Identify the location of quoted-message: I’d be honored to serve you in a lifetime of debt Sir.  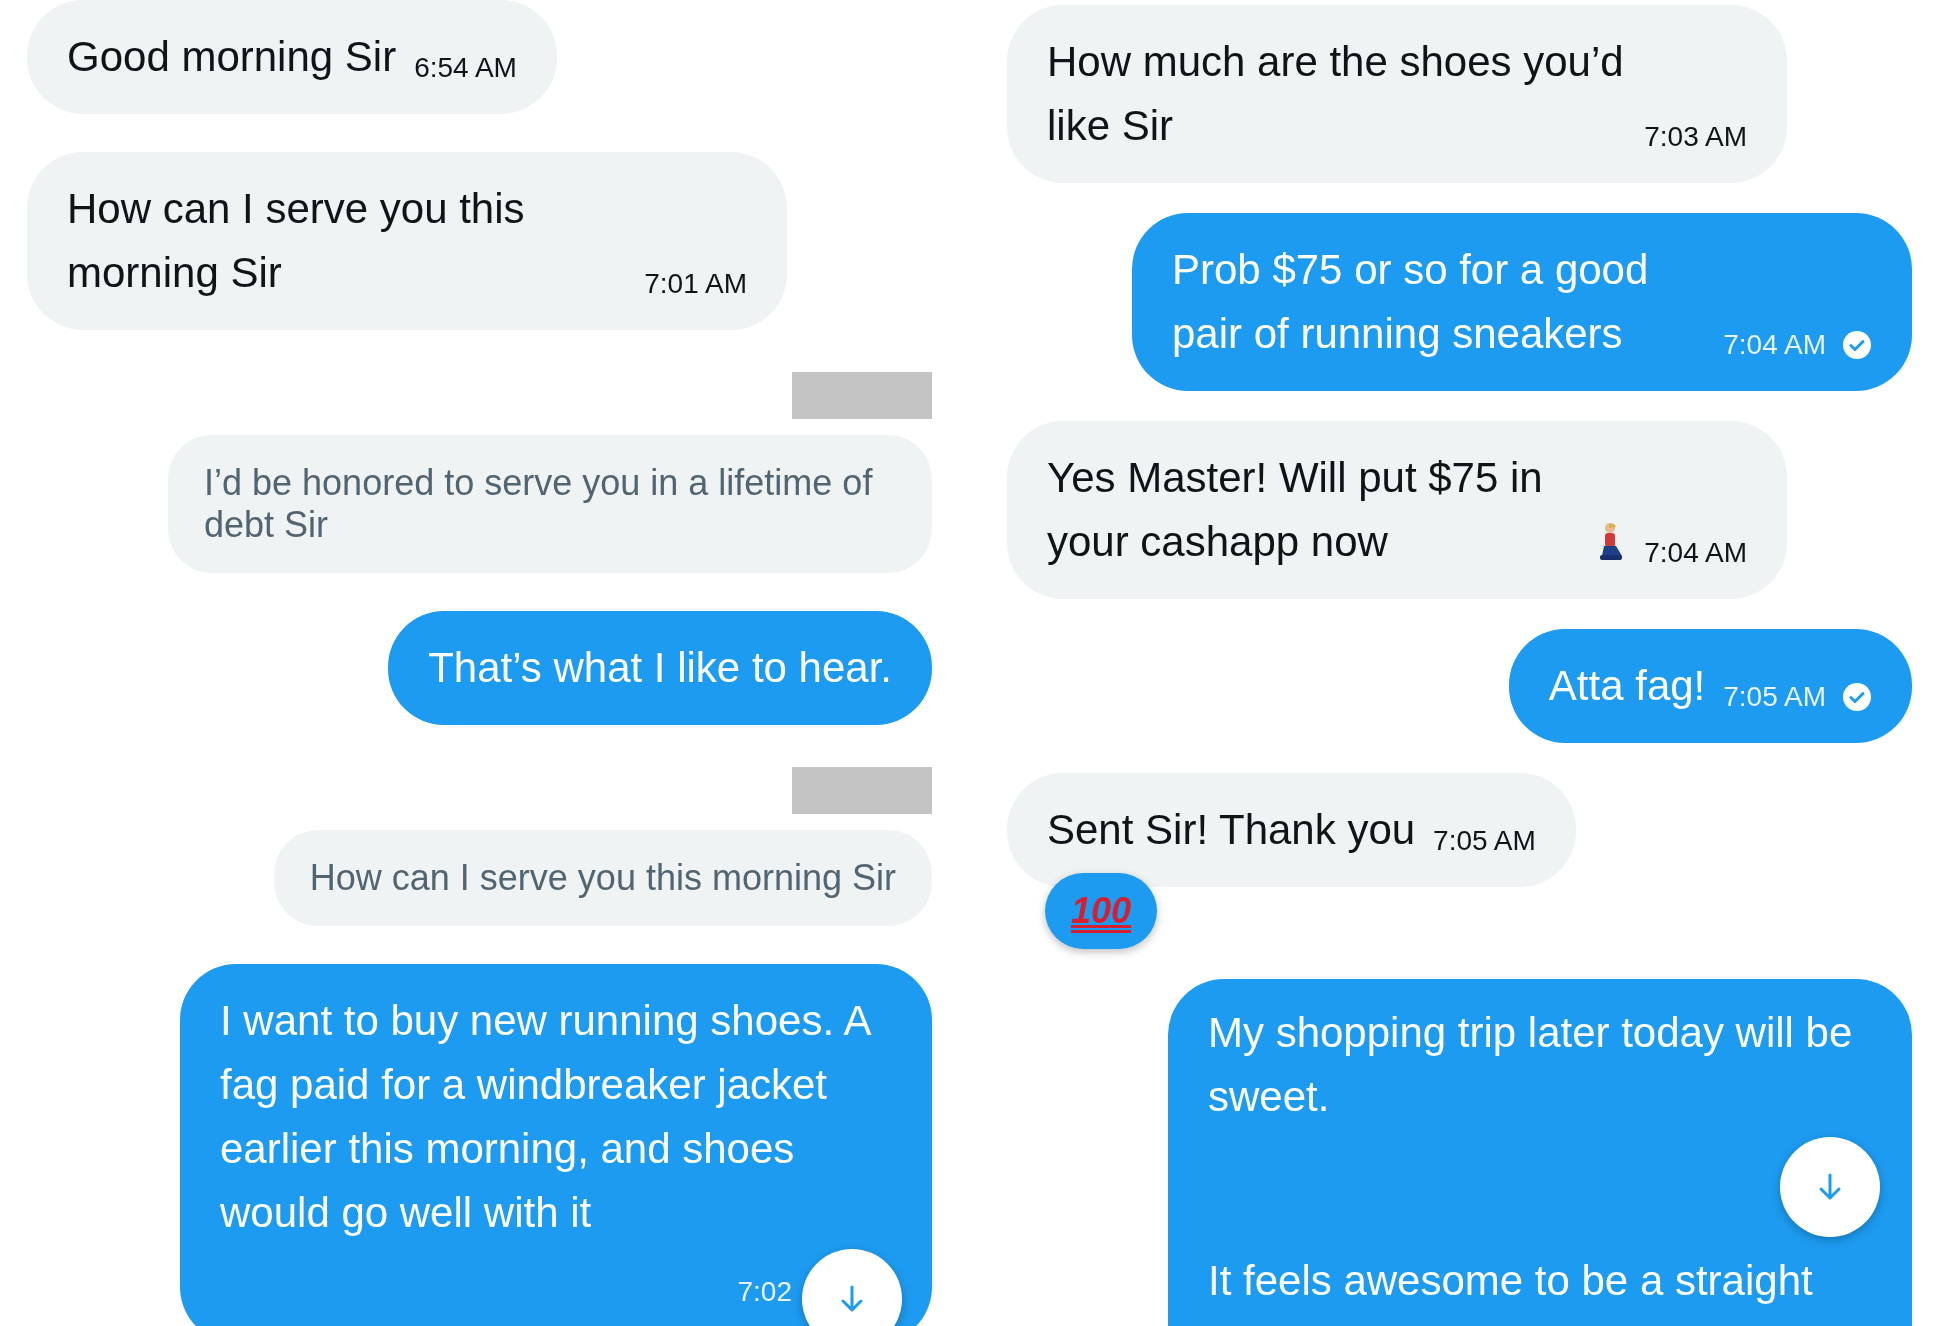
(550, 504).